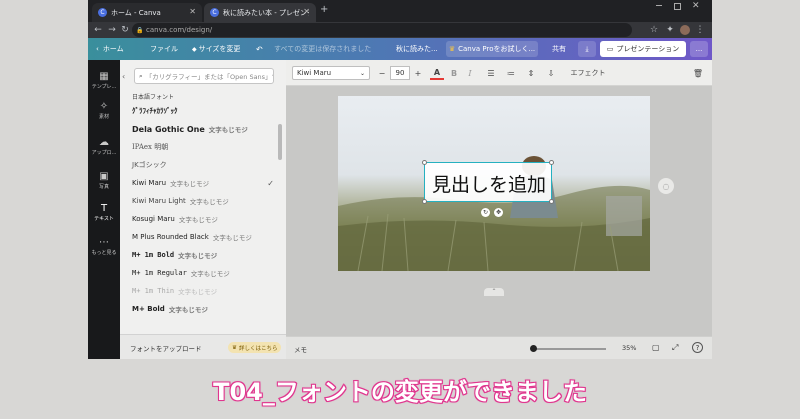 The image size is (800, 419). Describe the element at coordinates (280, 142) in the screenshot. I see `font-list-scrollbar` at that location.